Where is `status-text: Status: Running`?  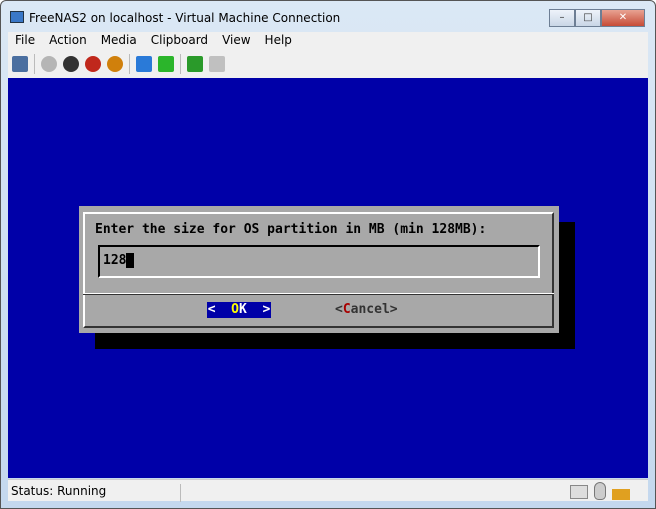 status-text: Status: Running is located at coordinates (96, 493).